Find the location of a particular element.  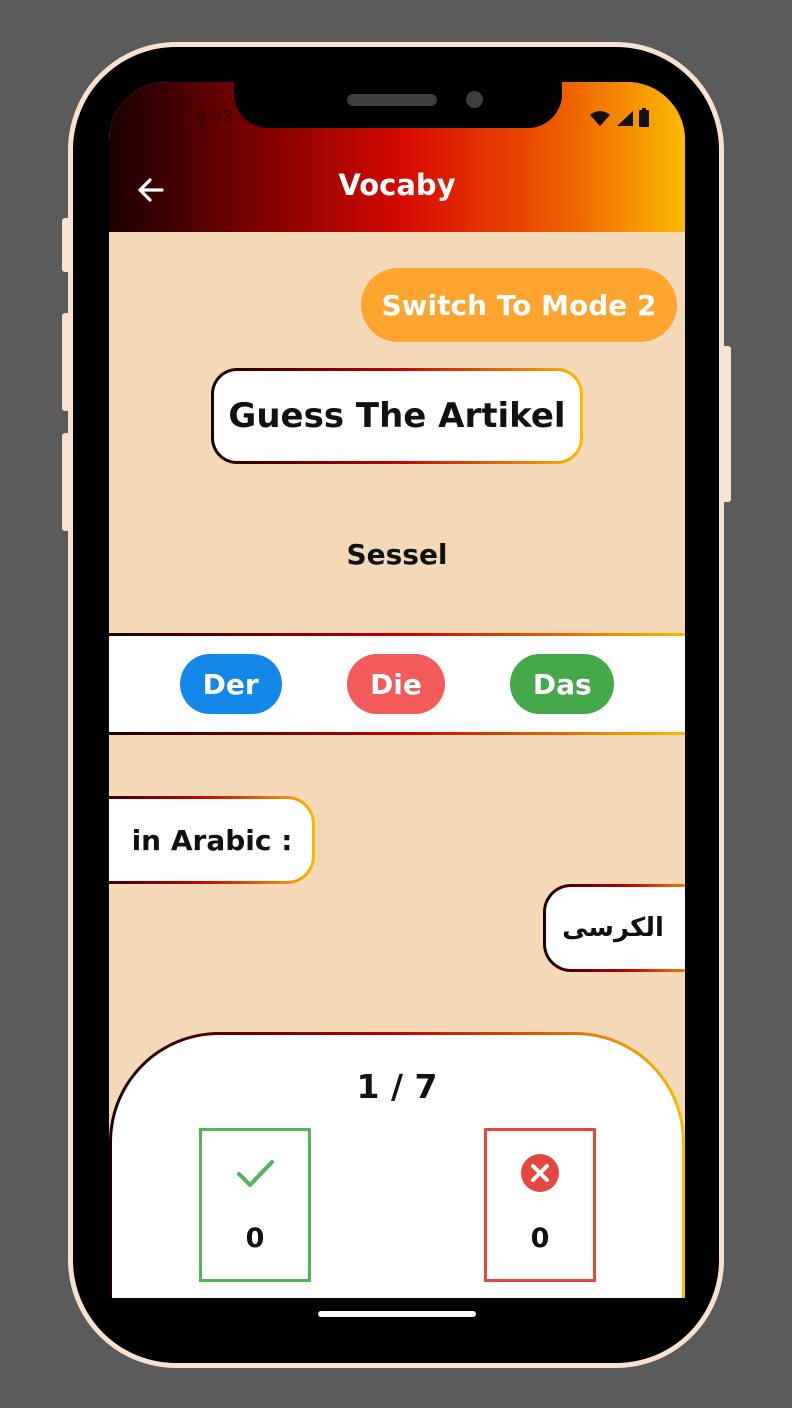

battery-icon is located at coordinates (644, 117).